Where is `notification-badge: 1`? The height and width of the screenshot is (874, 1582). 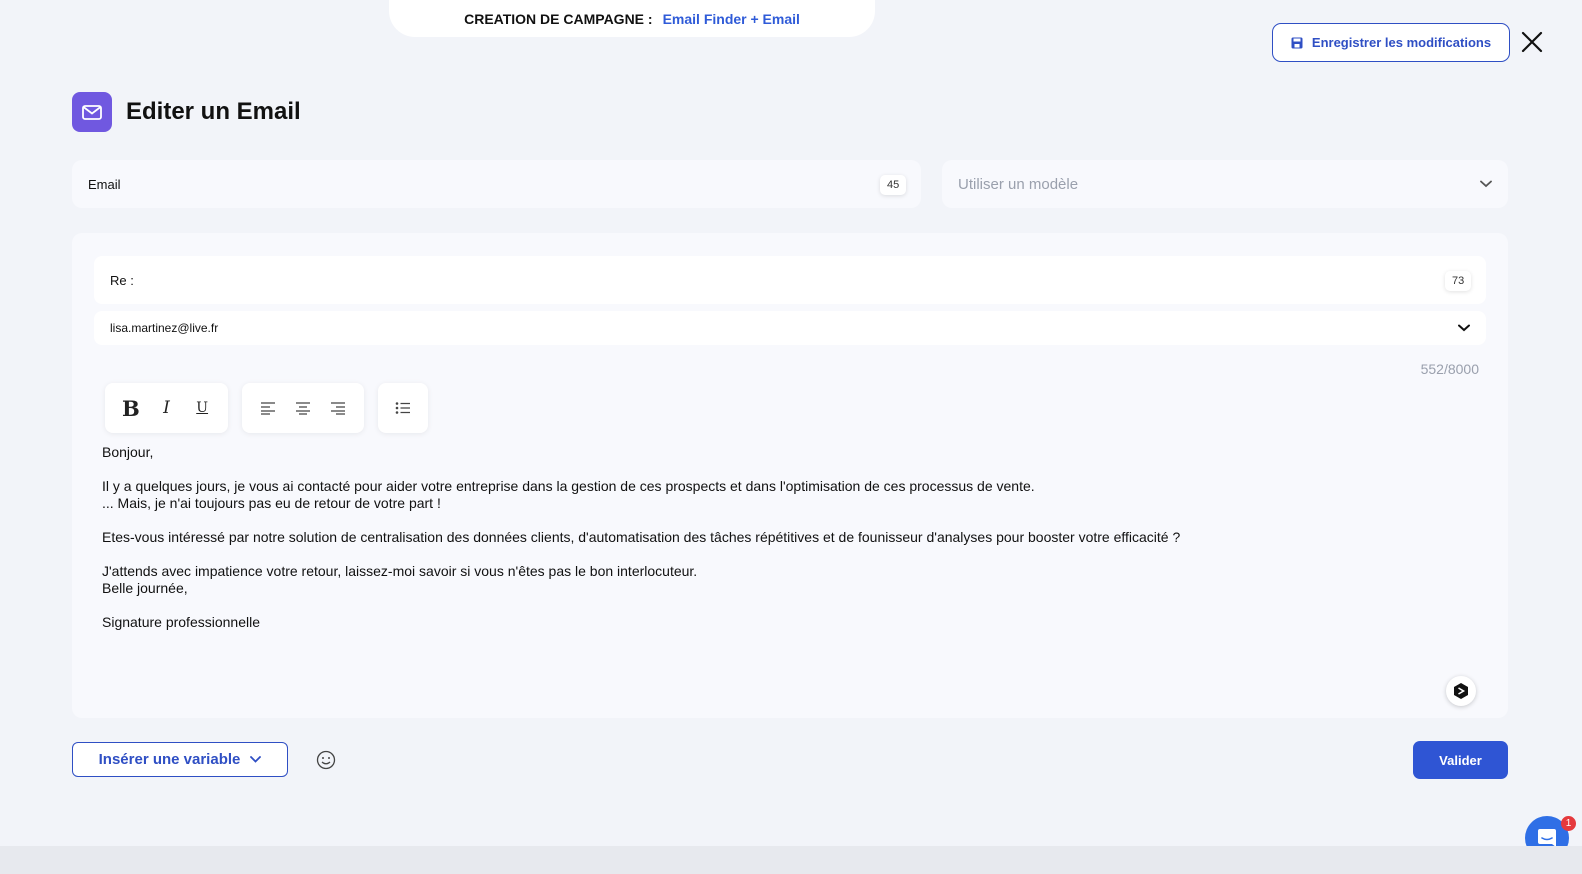
notification-badge: 1 is located at coordinates (1568, 823).